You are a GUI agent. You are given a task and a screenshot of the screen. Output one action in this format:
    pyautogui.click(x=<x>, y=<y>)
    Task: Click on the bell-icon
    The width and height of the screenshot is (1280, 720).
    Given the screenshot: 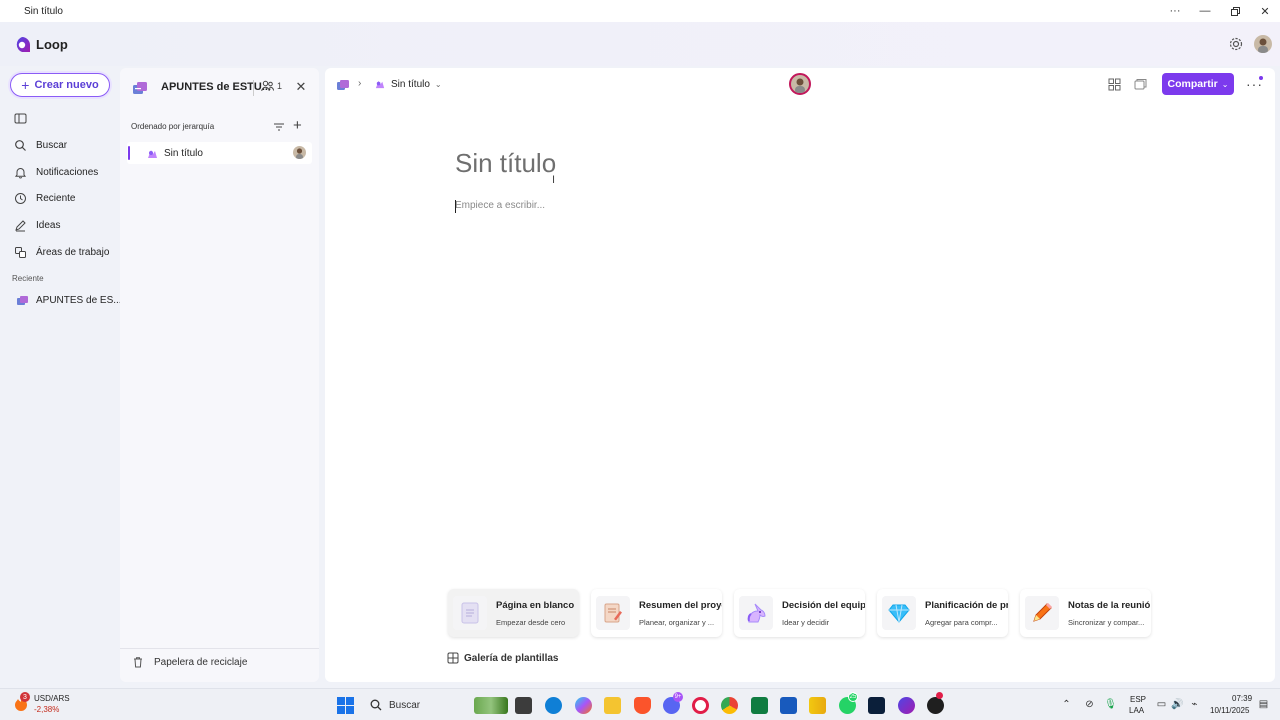 What is the action you would take?
    pyautogui.click(x=20, y=172)
    